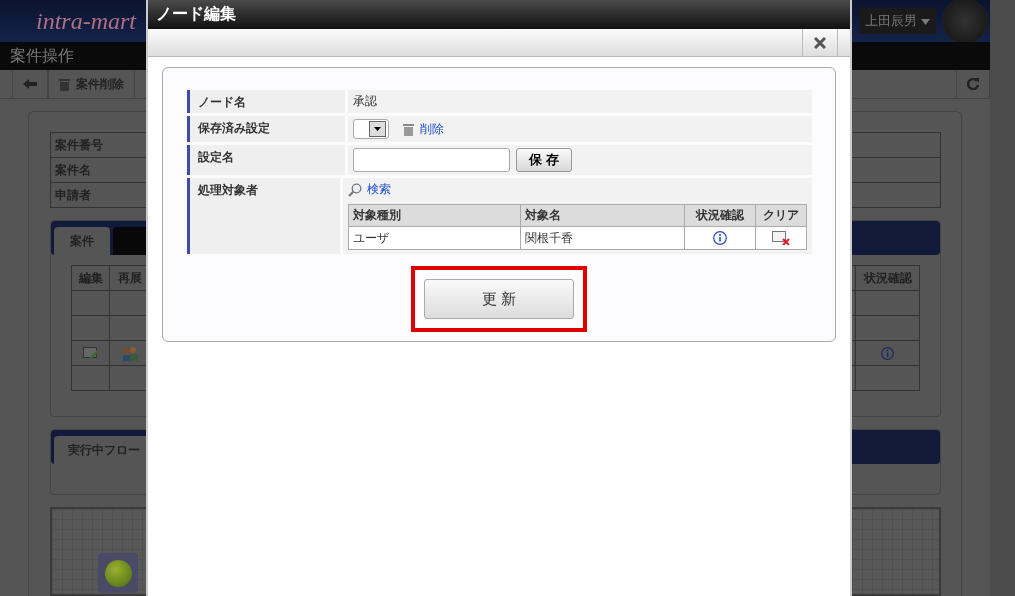 The image size is (1015, 596). I want to click on people-icon, so click(129, 353).